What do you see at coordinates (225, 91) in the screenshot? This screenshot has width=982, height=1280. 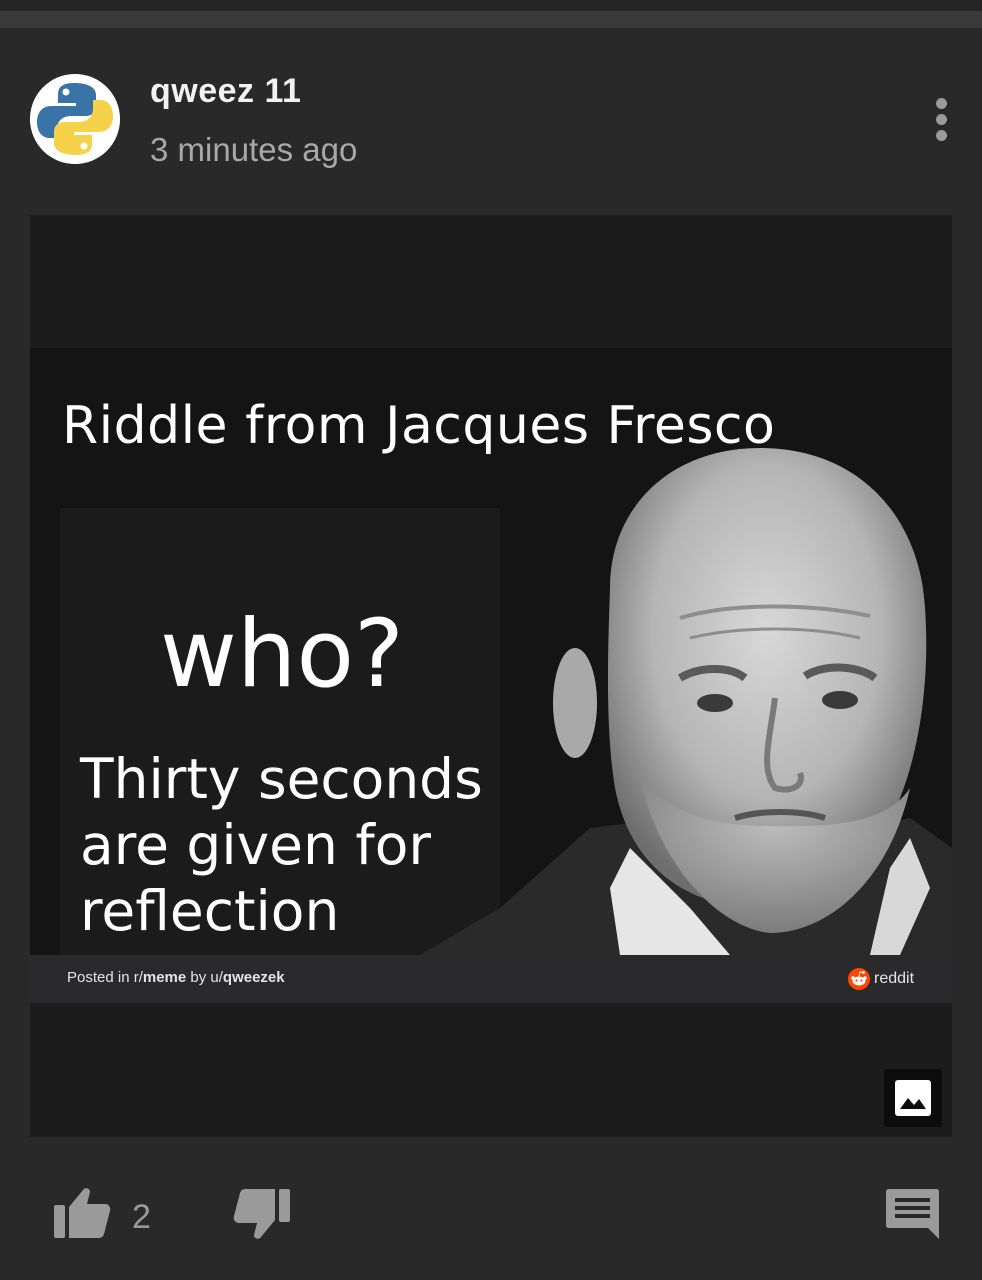 I see `post-author: qweez 11` at bounding box center [225, 91].